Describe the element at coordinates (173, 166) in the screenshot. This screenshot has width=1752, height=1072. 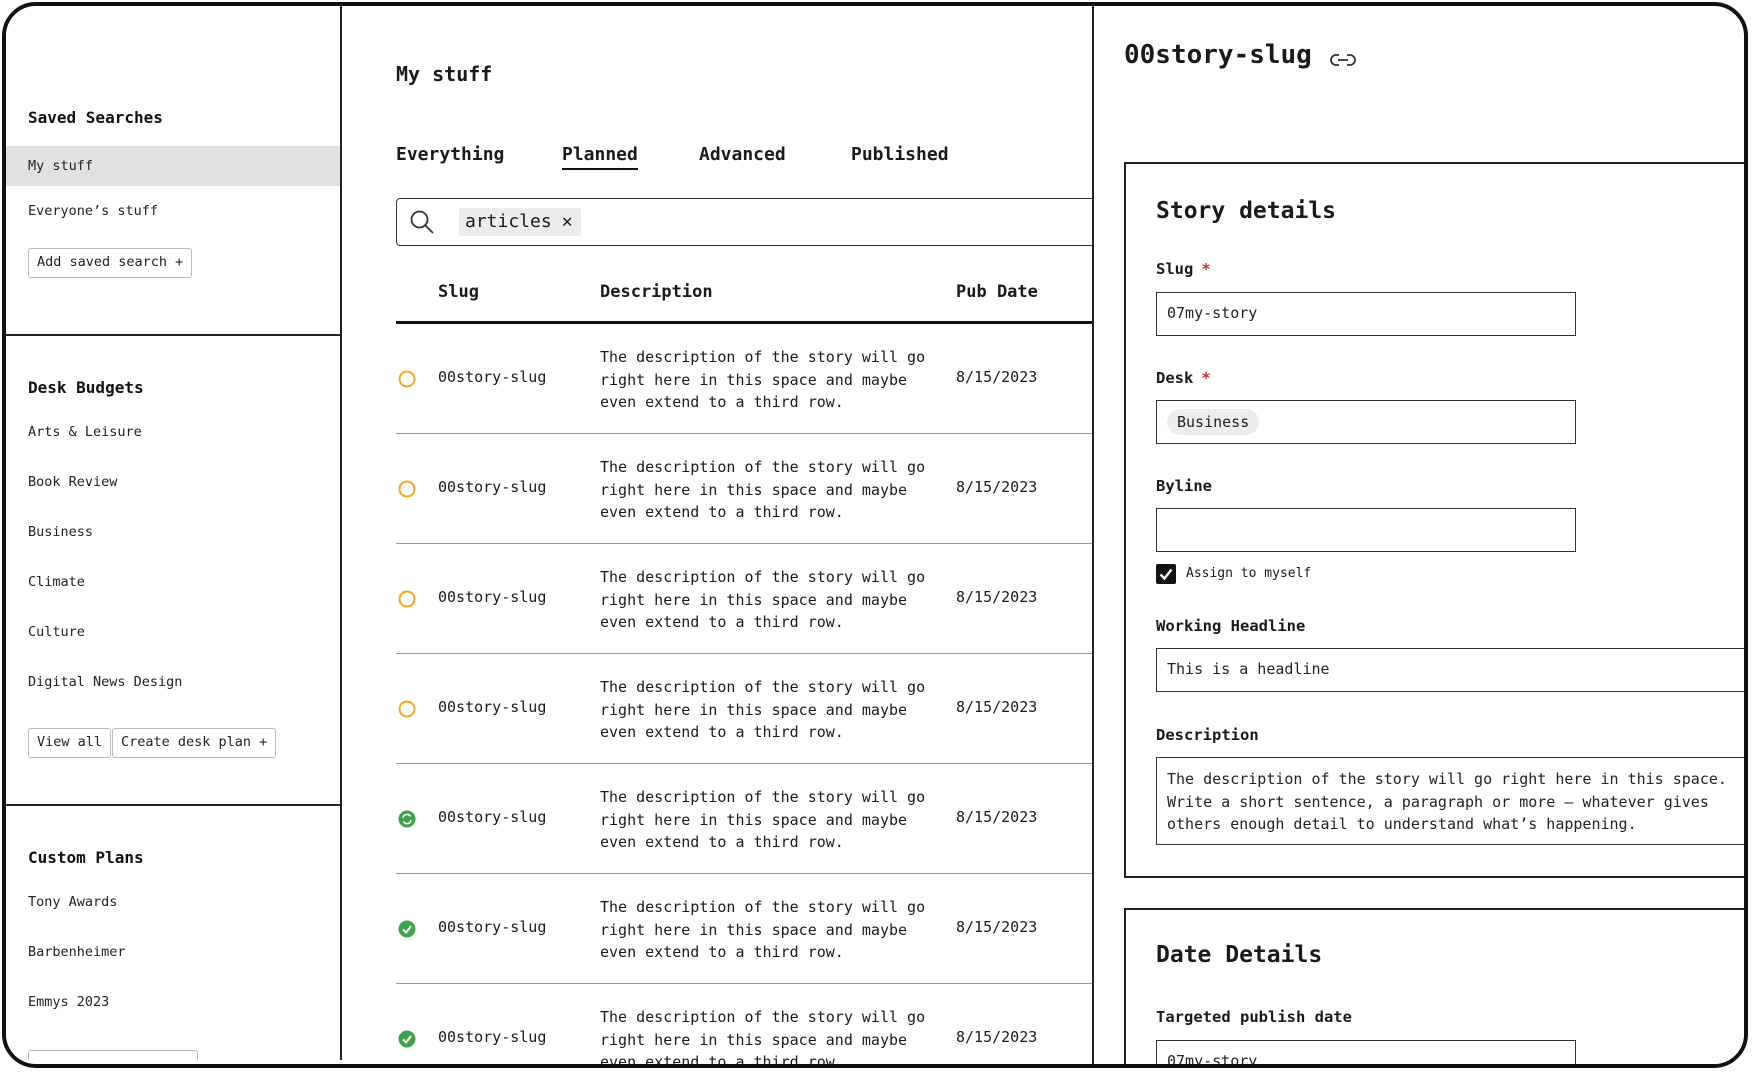
I see `sidebar-item-my-stuff: My stuff` at that location.